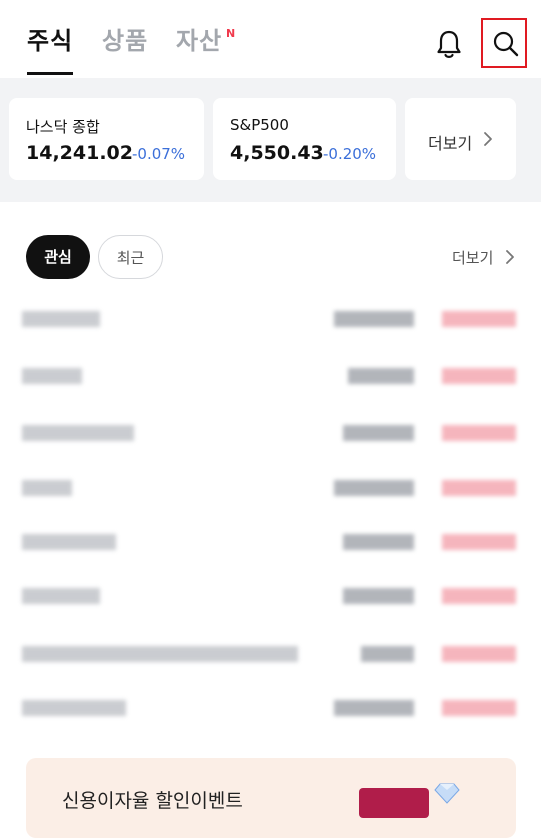 This screenshot has width=541, height=838. What do you see at coordinates (106, 139) in the screenshot?
I see `index-card-nasdaq: 나스닥 종합 14,241.02 -0.07%` at bounding box center [106, 139].